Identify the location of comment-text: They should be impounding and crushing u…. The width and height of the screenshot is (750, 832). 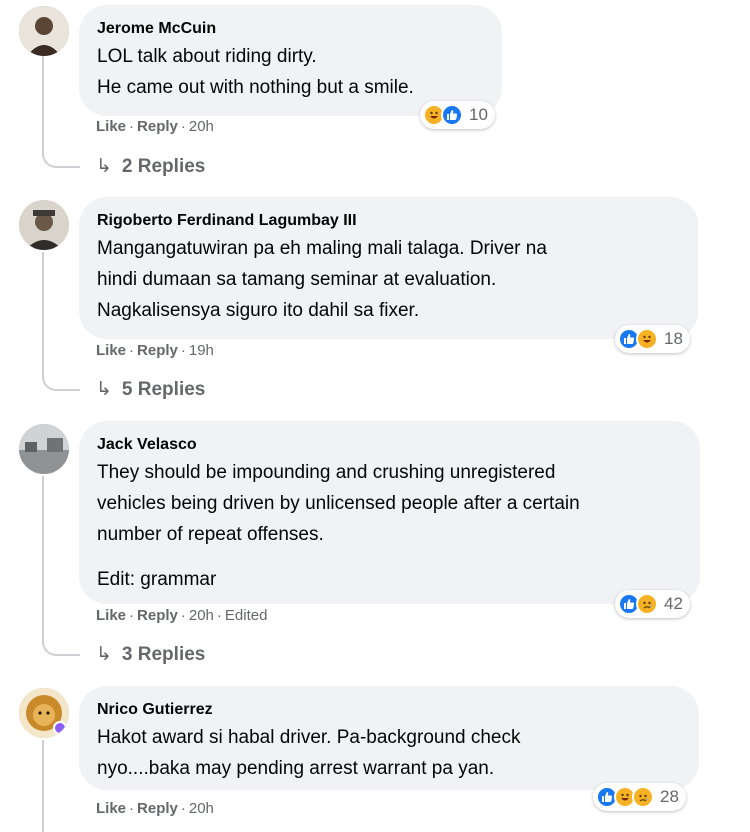
(389, 526).